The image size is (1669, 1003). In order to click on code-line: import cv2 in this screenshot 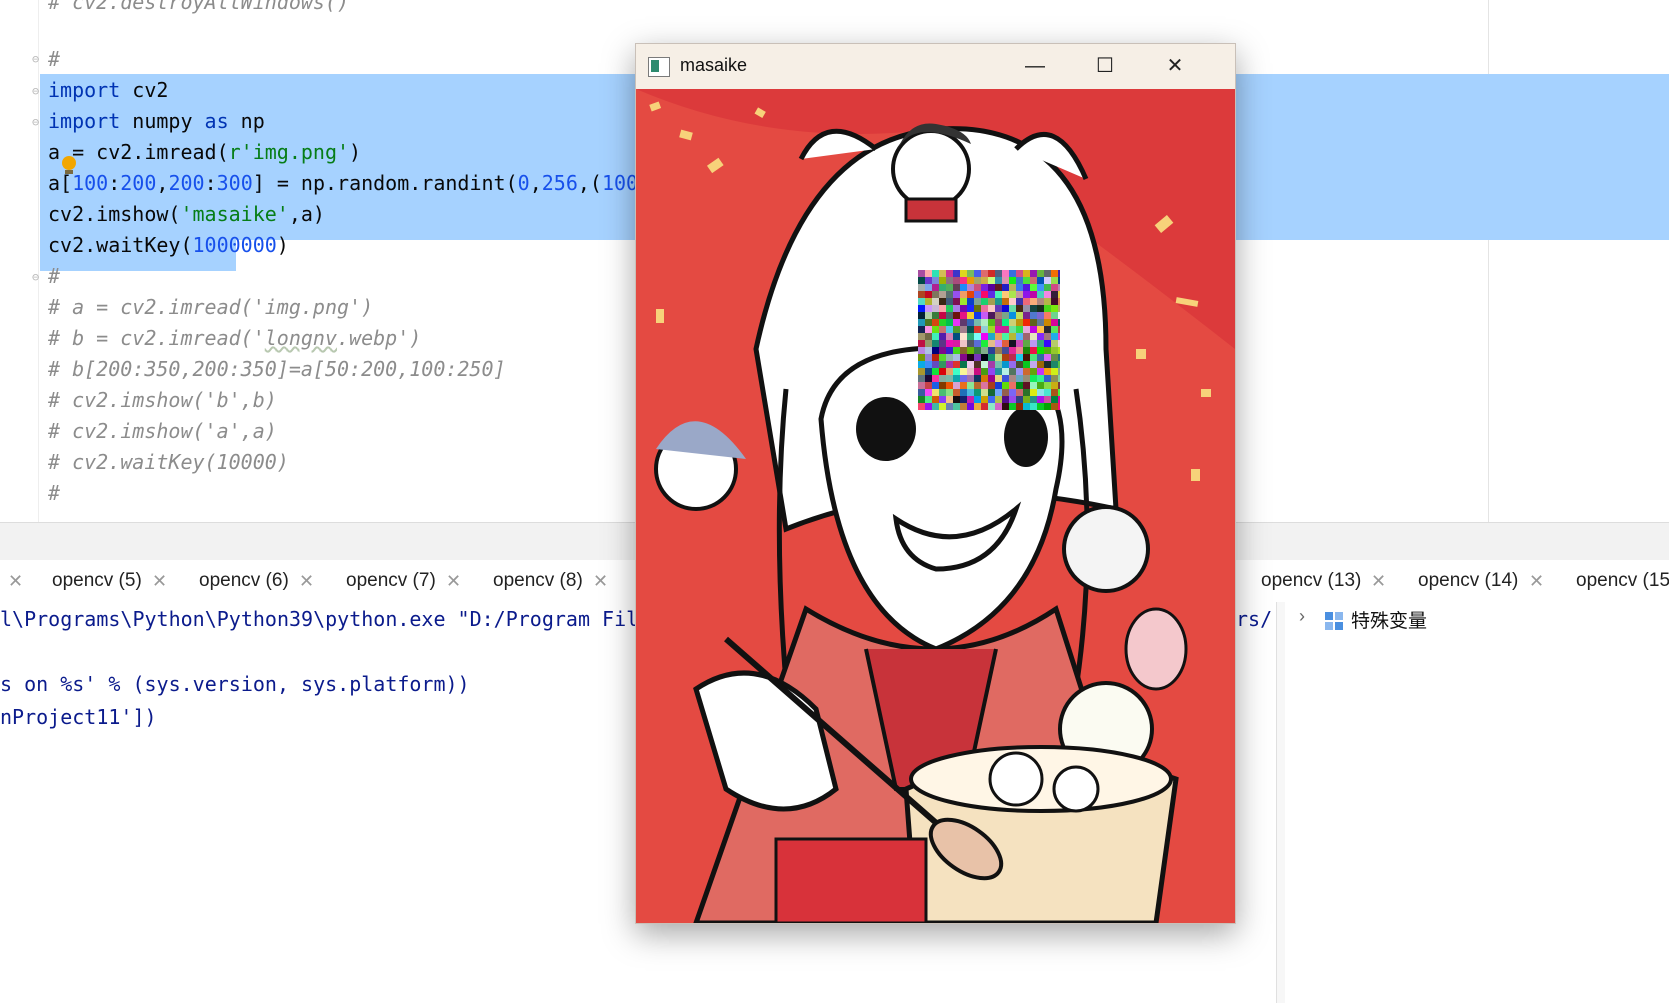, I will do `click(108, 90)`.